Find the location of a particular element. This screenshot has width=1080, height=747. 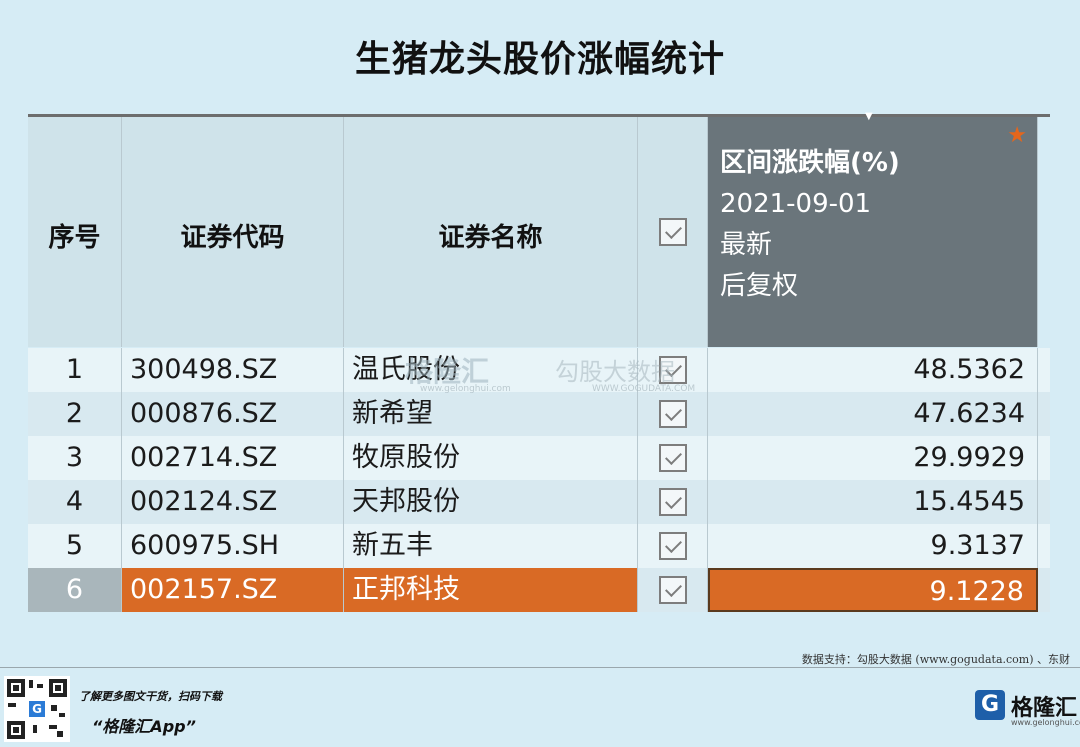

table-row: 2 000876.SZ 新希望 47.6234 is located at coordinates (539, 414).